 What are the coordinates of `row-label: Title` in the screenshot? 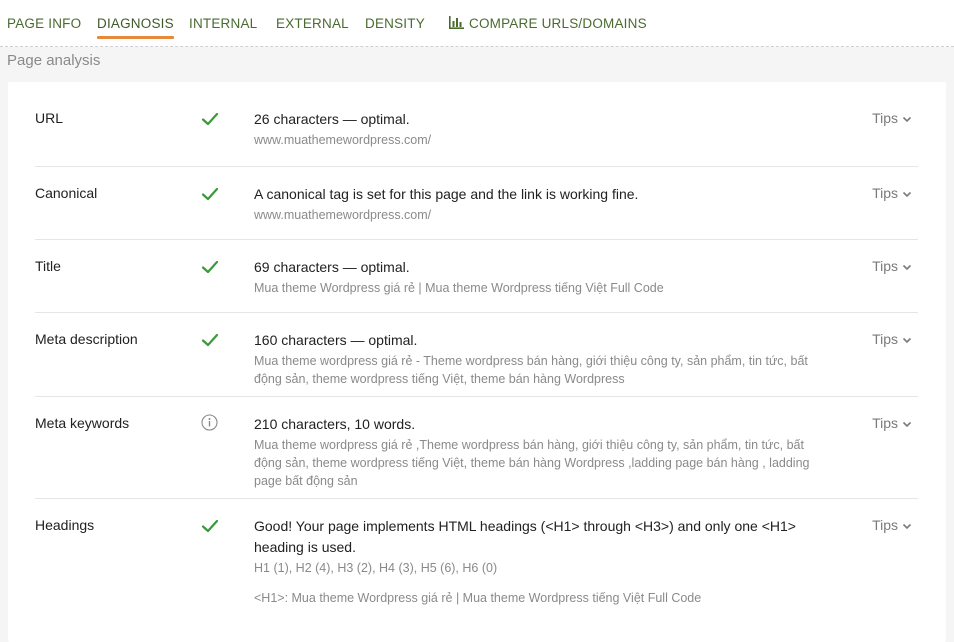 It's located at (48, 266).